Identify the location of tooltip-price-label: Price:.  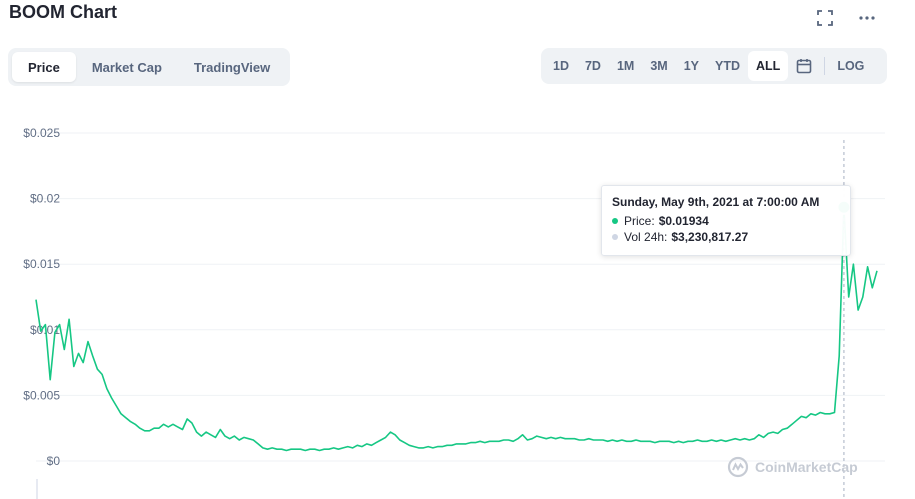
(639, 221).